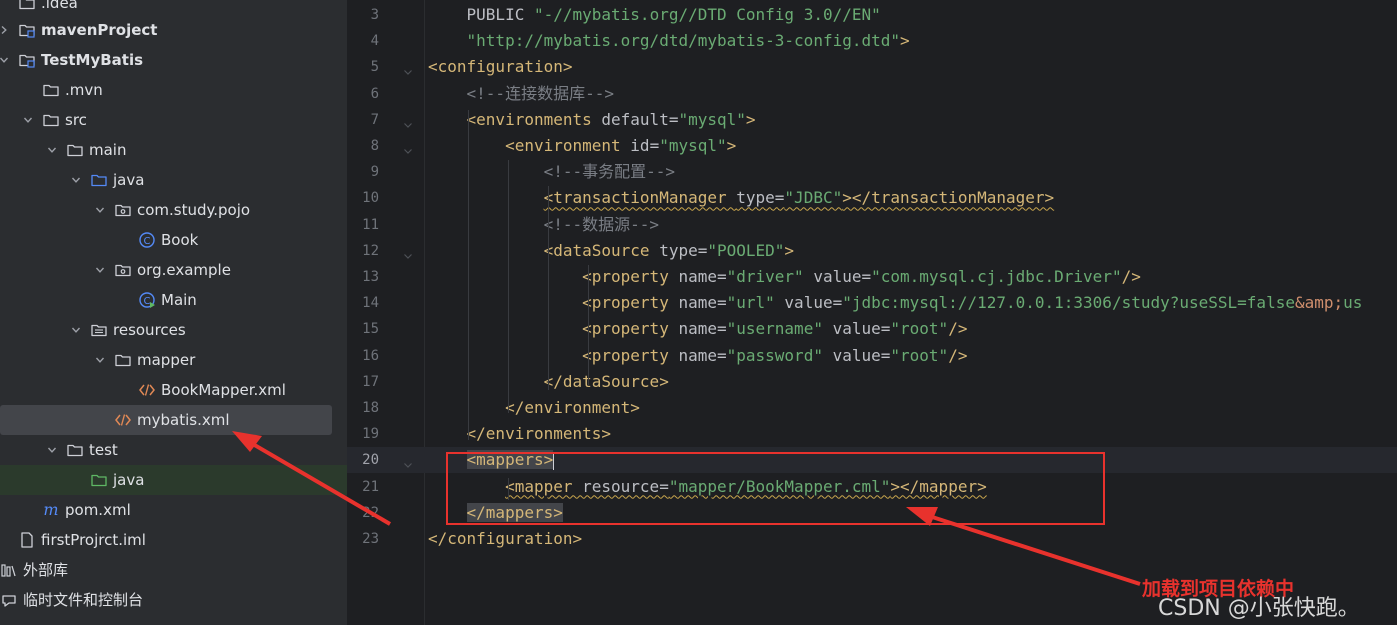 The height and width of the screenshot is (625, 1397). Describe the element at coordinates (872, 460) in the screenshot. I see `code-line: 20 <mappers>` at that location.